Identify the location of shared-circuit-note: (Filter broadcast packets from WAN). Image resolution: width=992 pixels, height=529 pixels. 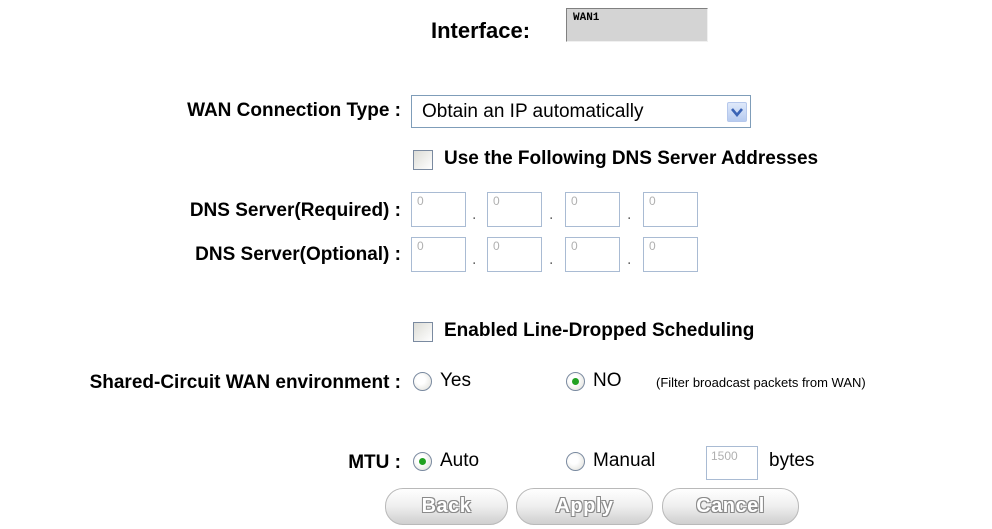
(761, 382).